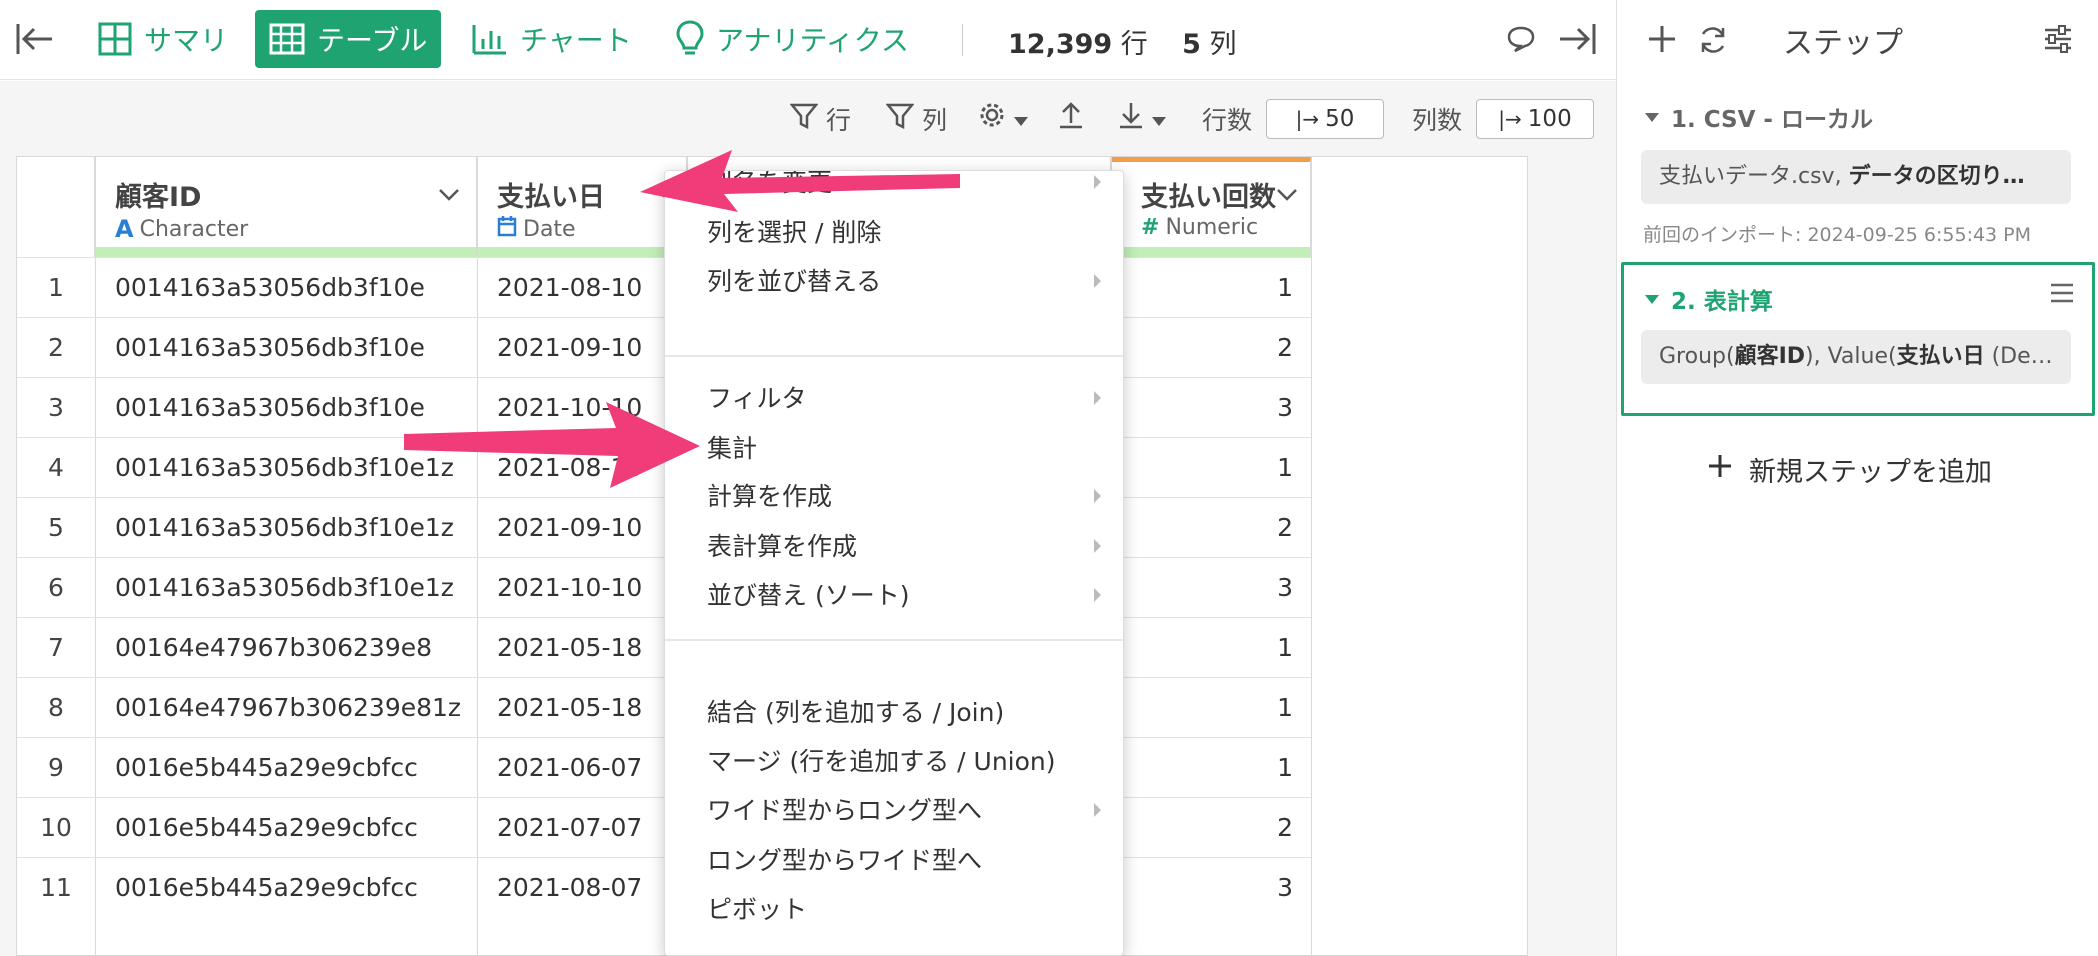  I want to click on menu-item: ピボット, so click(757, 908).